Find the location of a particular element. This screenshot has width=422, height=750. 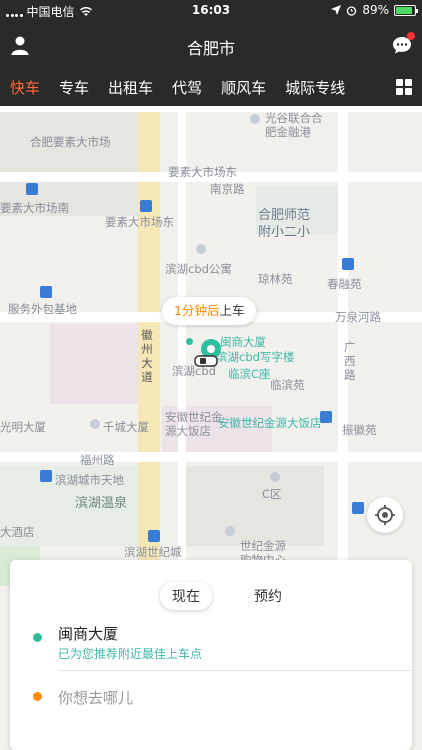

map-label: 滨湖cbd写字楼 is located at coordinates (255, 357).